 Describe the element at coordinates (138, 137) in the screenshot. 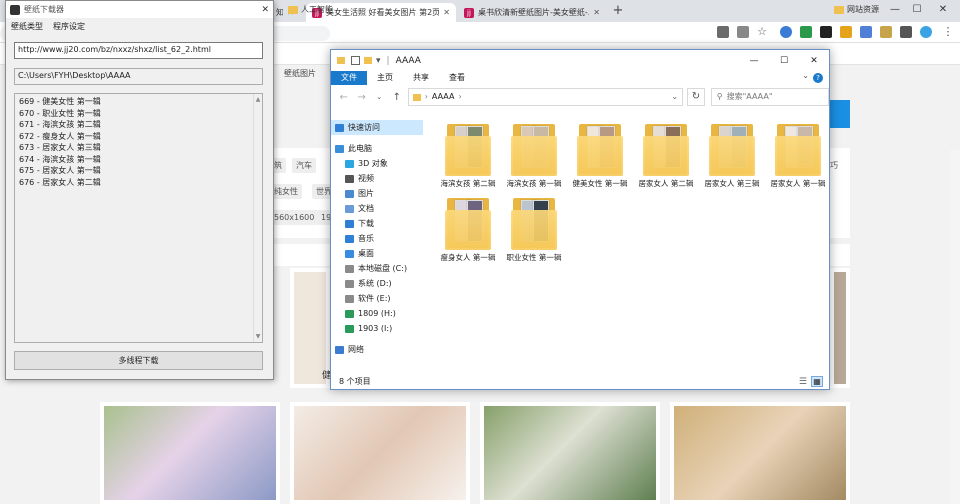

I see `list-item: 672 - 瘦身女人 第一辑` at that location.